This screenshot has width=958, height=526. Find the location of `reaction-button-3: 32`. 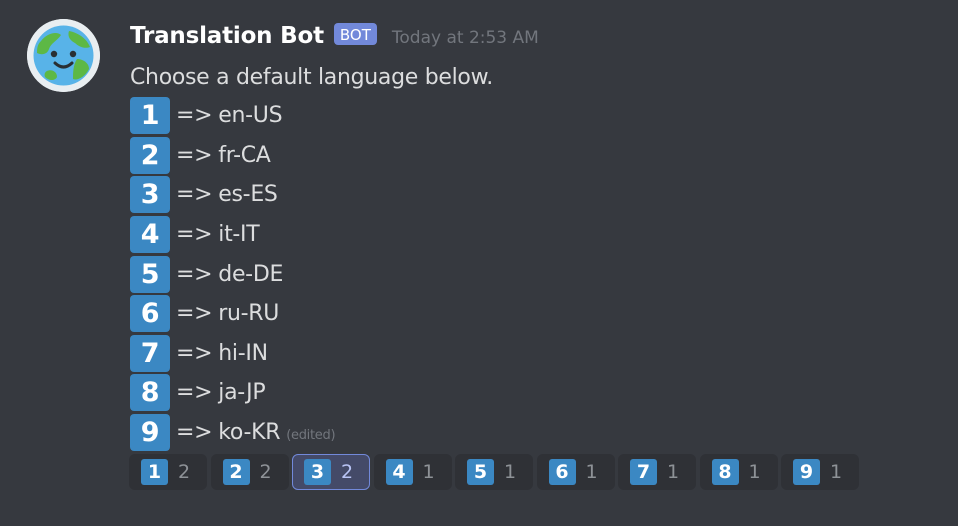

reaction-button-3: 32 is located at coordinates (331, 472).